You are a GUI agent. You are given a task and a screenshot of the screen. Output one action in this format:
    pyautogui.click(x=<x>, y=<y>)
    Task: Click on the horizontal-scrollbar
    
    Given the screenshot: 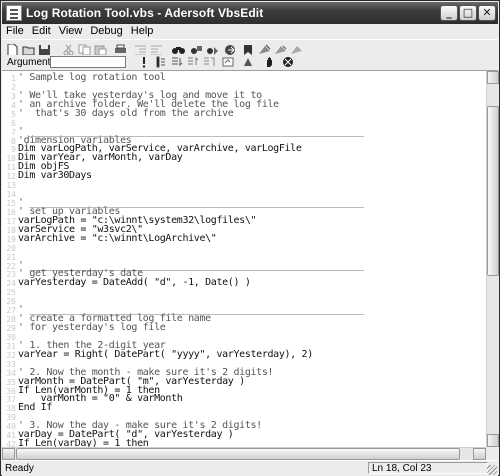 What is the action you would take?
    pyautogui.click(x=244, y=453)
    